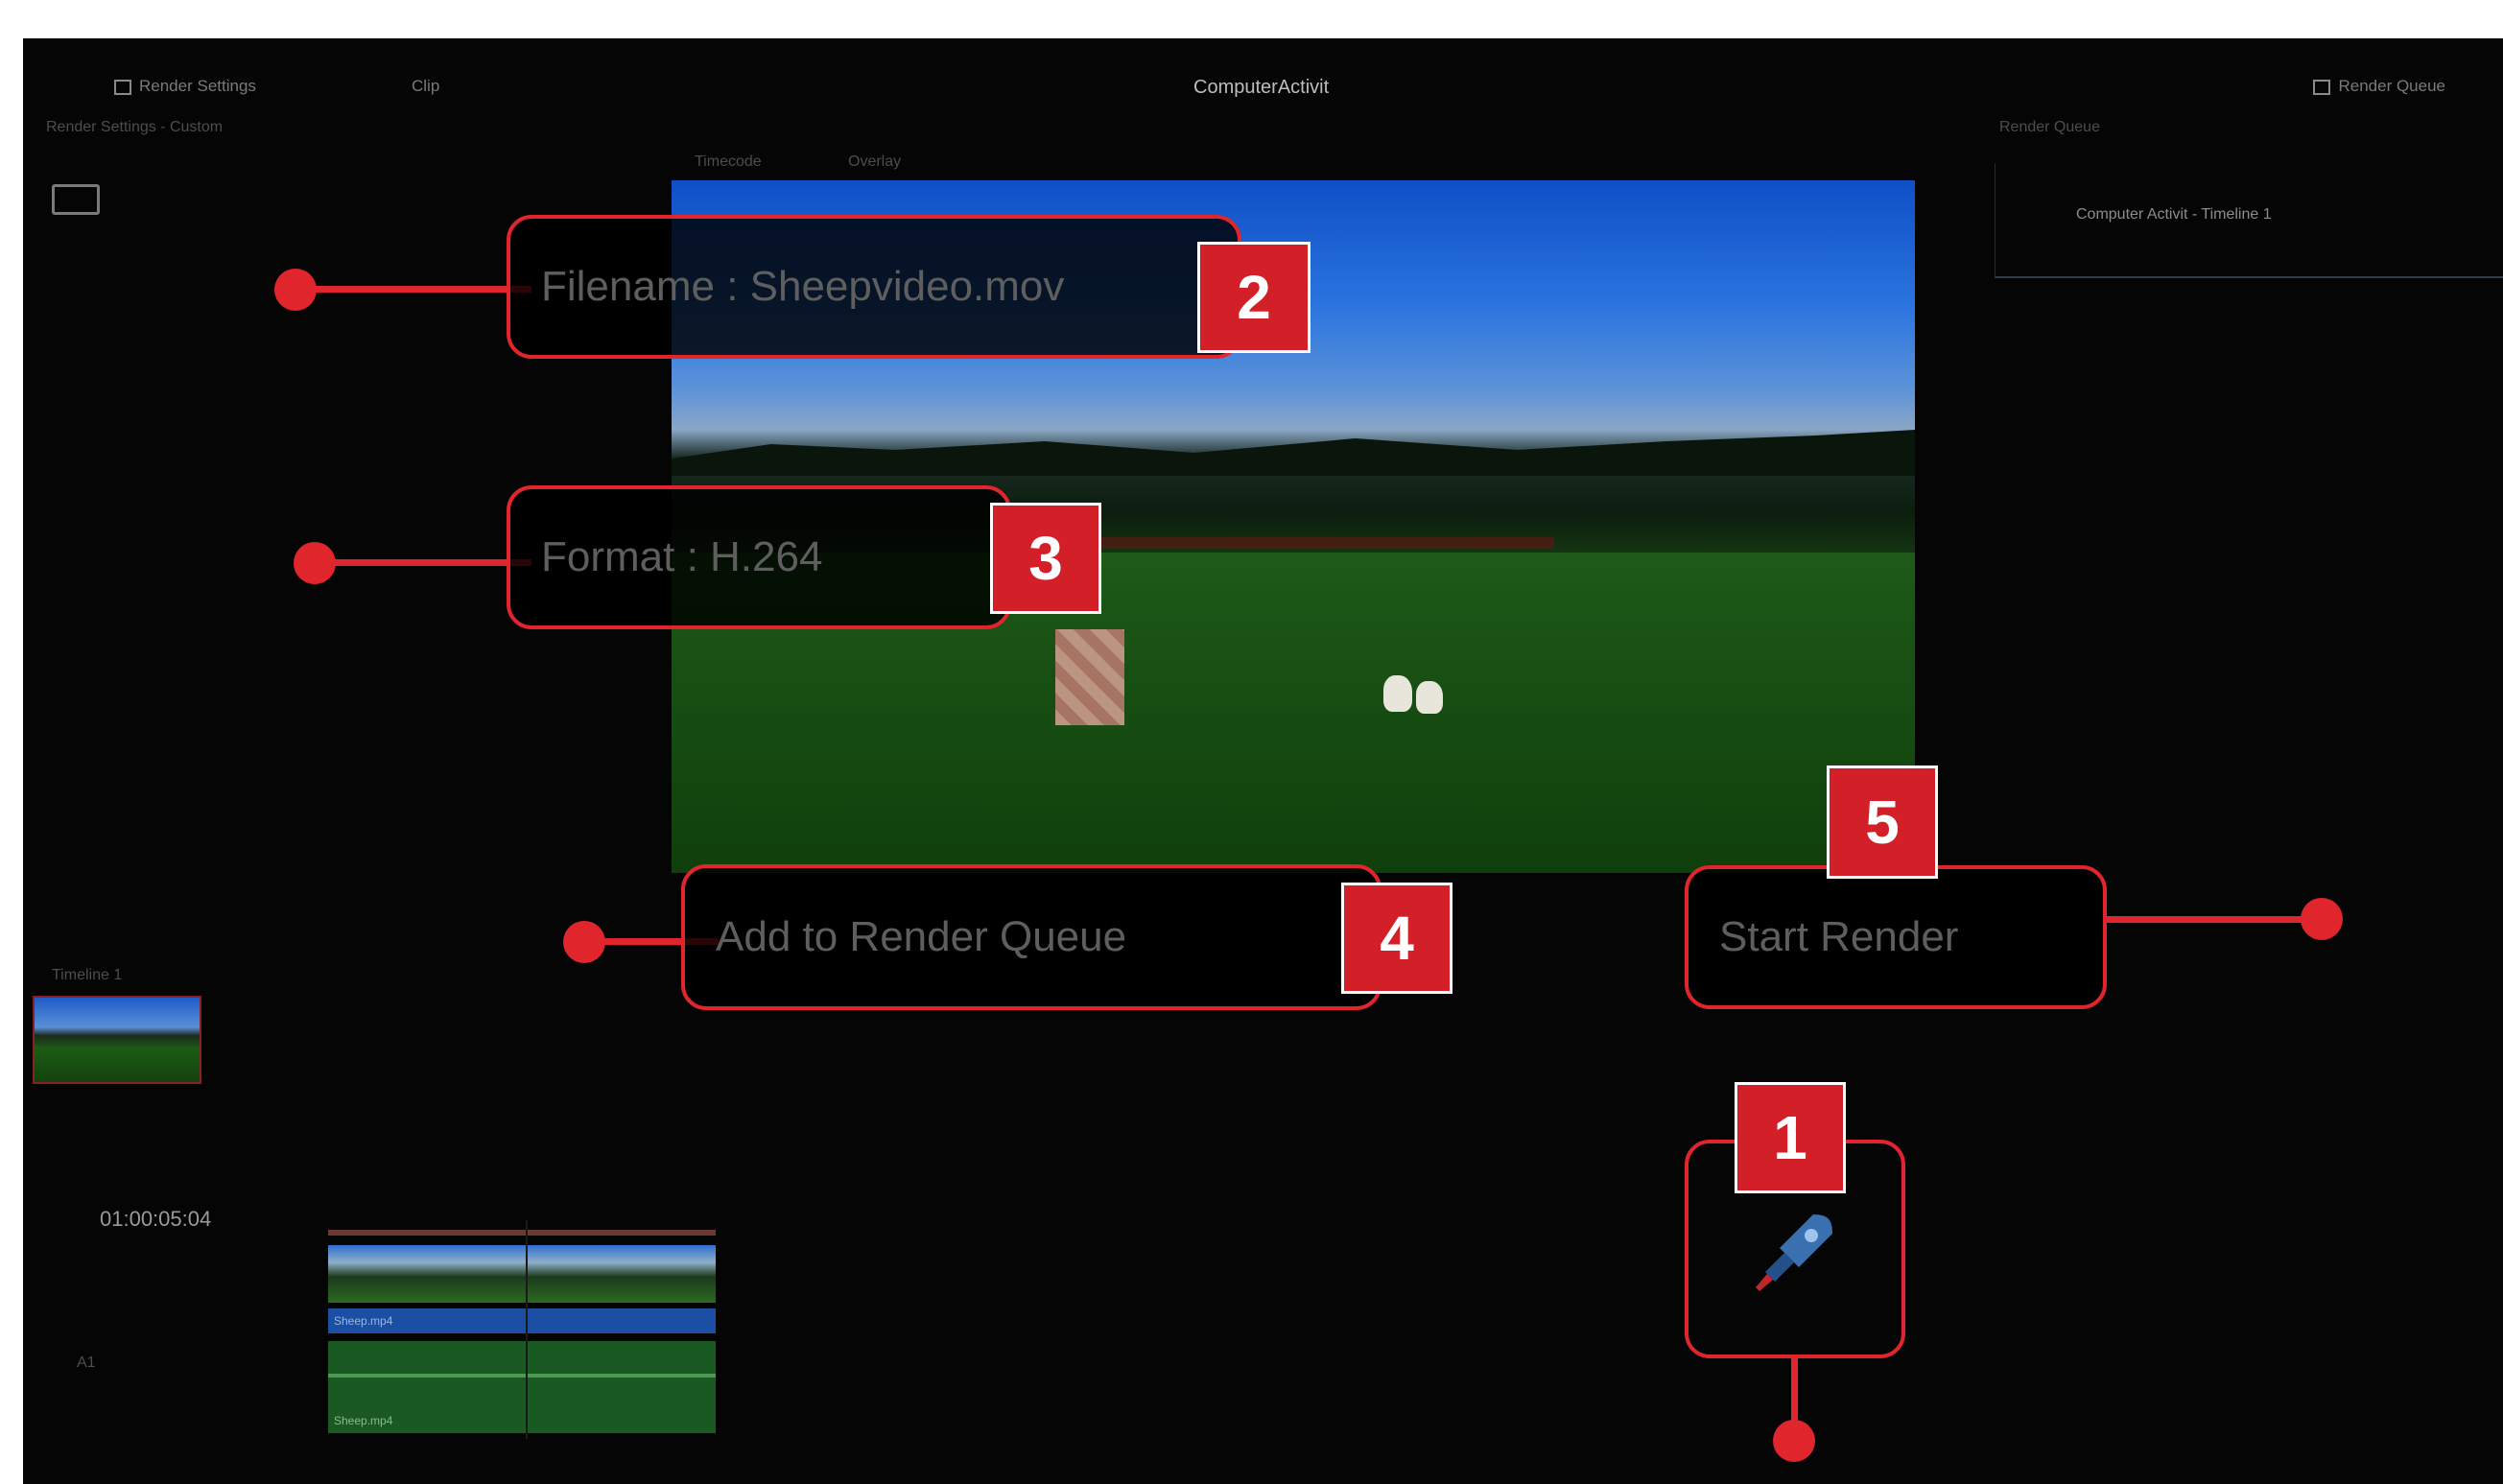  What do you see at coordinates (1089, 677) in the screenshot?
I see `viewer-pixelated-object` at bounding box center [1089, 677].